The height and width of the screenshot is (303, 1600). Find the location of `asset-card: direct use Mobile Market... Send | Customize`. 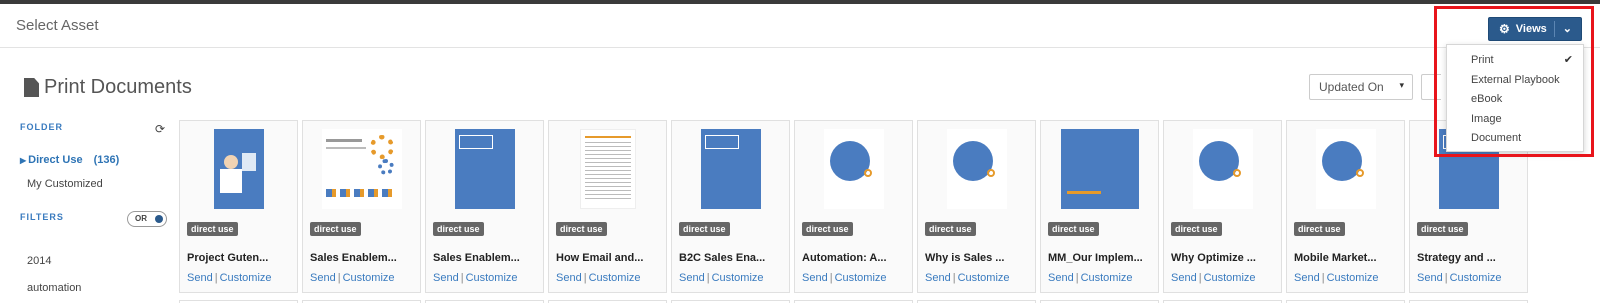

asset-card: direct use Mobile Market... Send | Customize is located at coordinates (1345, 206).